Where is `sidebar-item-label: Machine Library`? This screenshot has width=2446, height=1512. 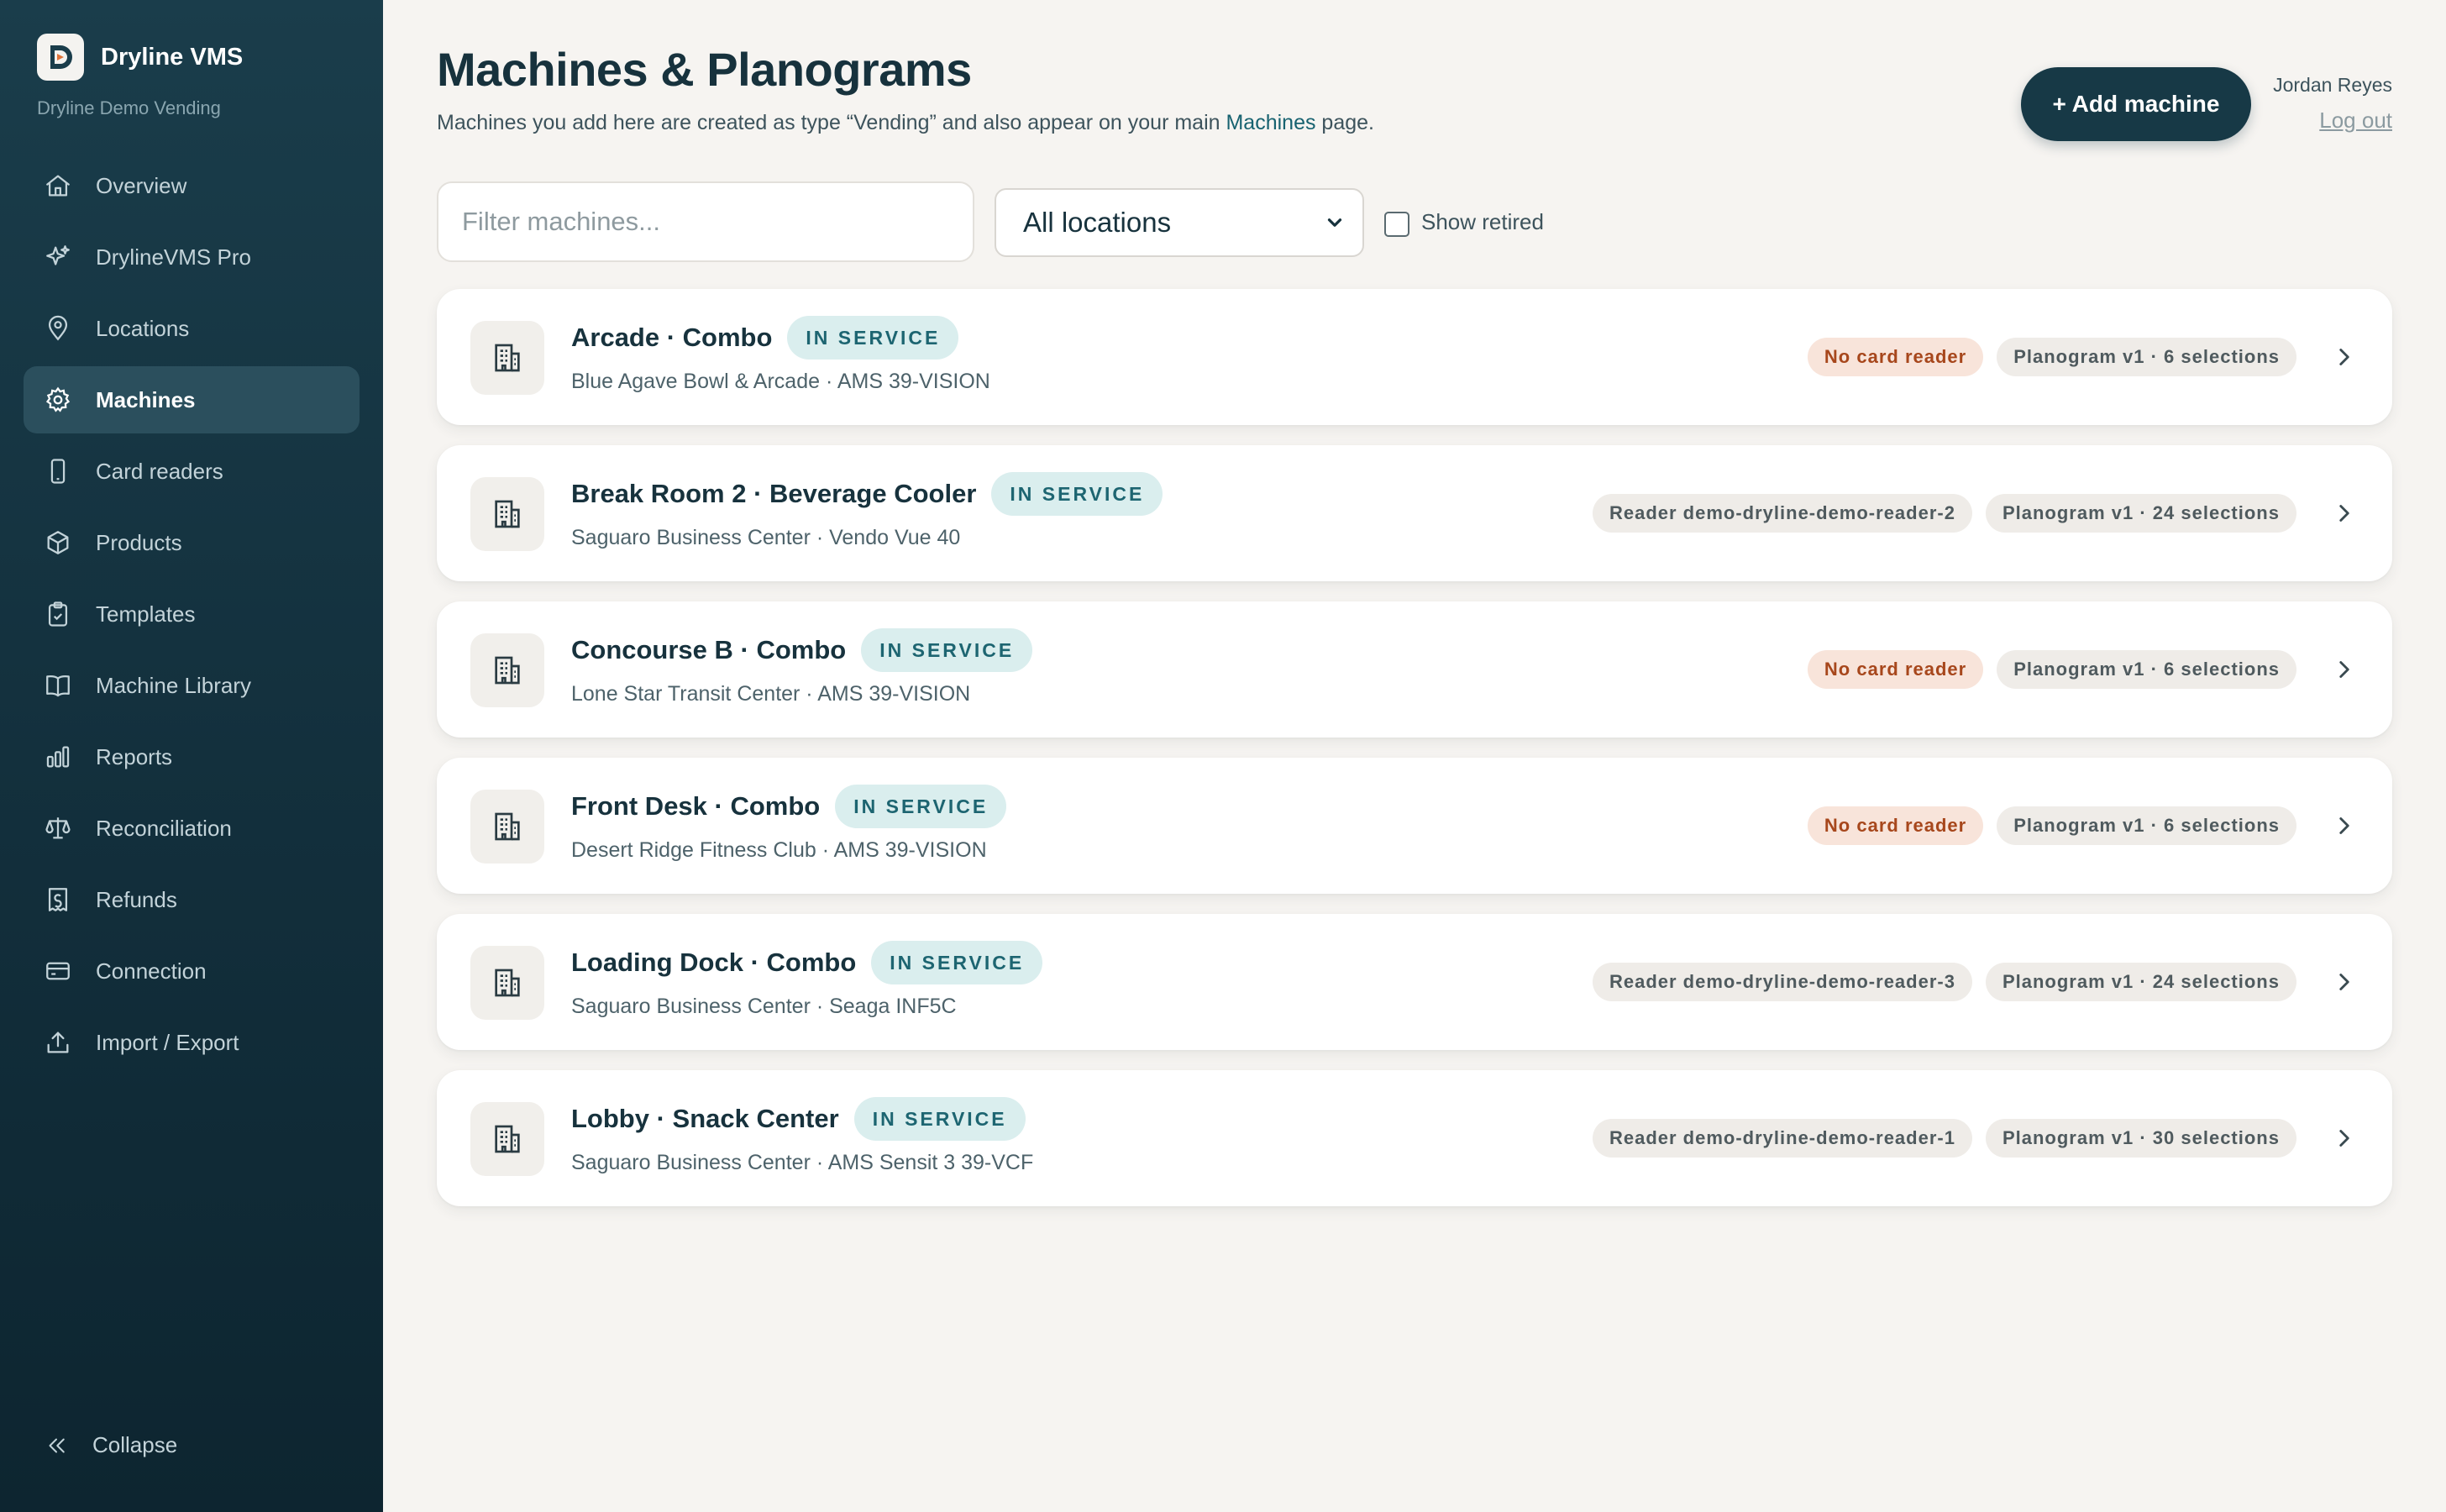
sidebar-item-label: Machine Library is located at coordinates (173, 685).